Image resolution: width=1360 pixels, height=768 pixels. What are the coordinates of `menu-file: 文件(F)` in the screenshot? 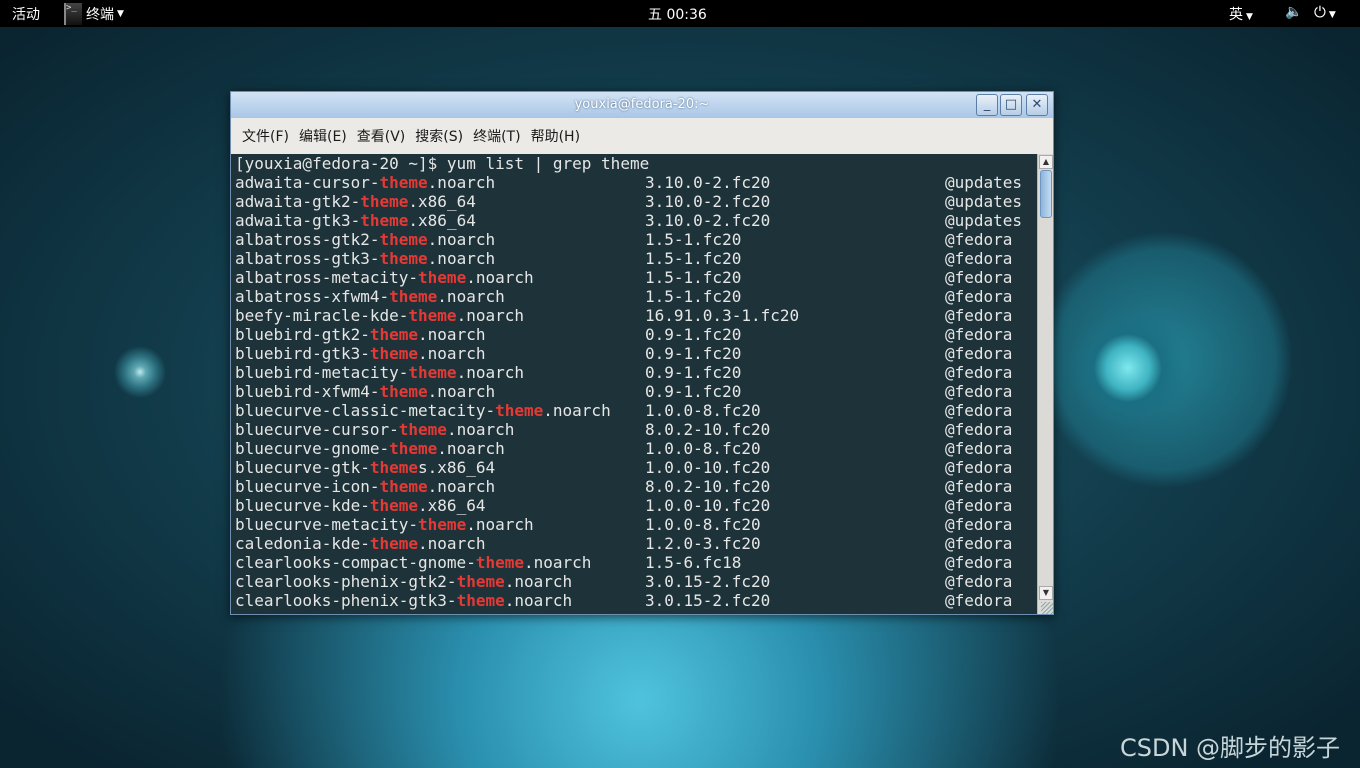 It's located at (265, 136).